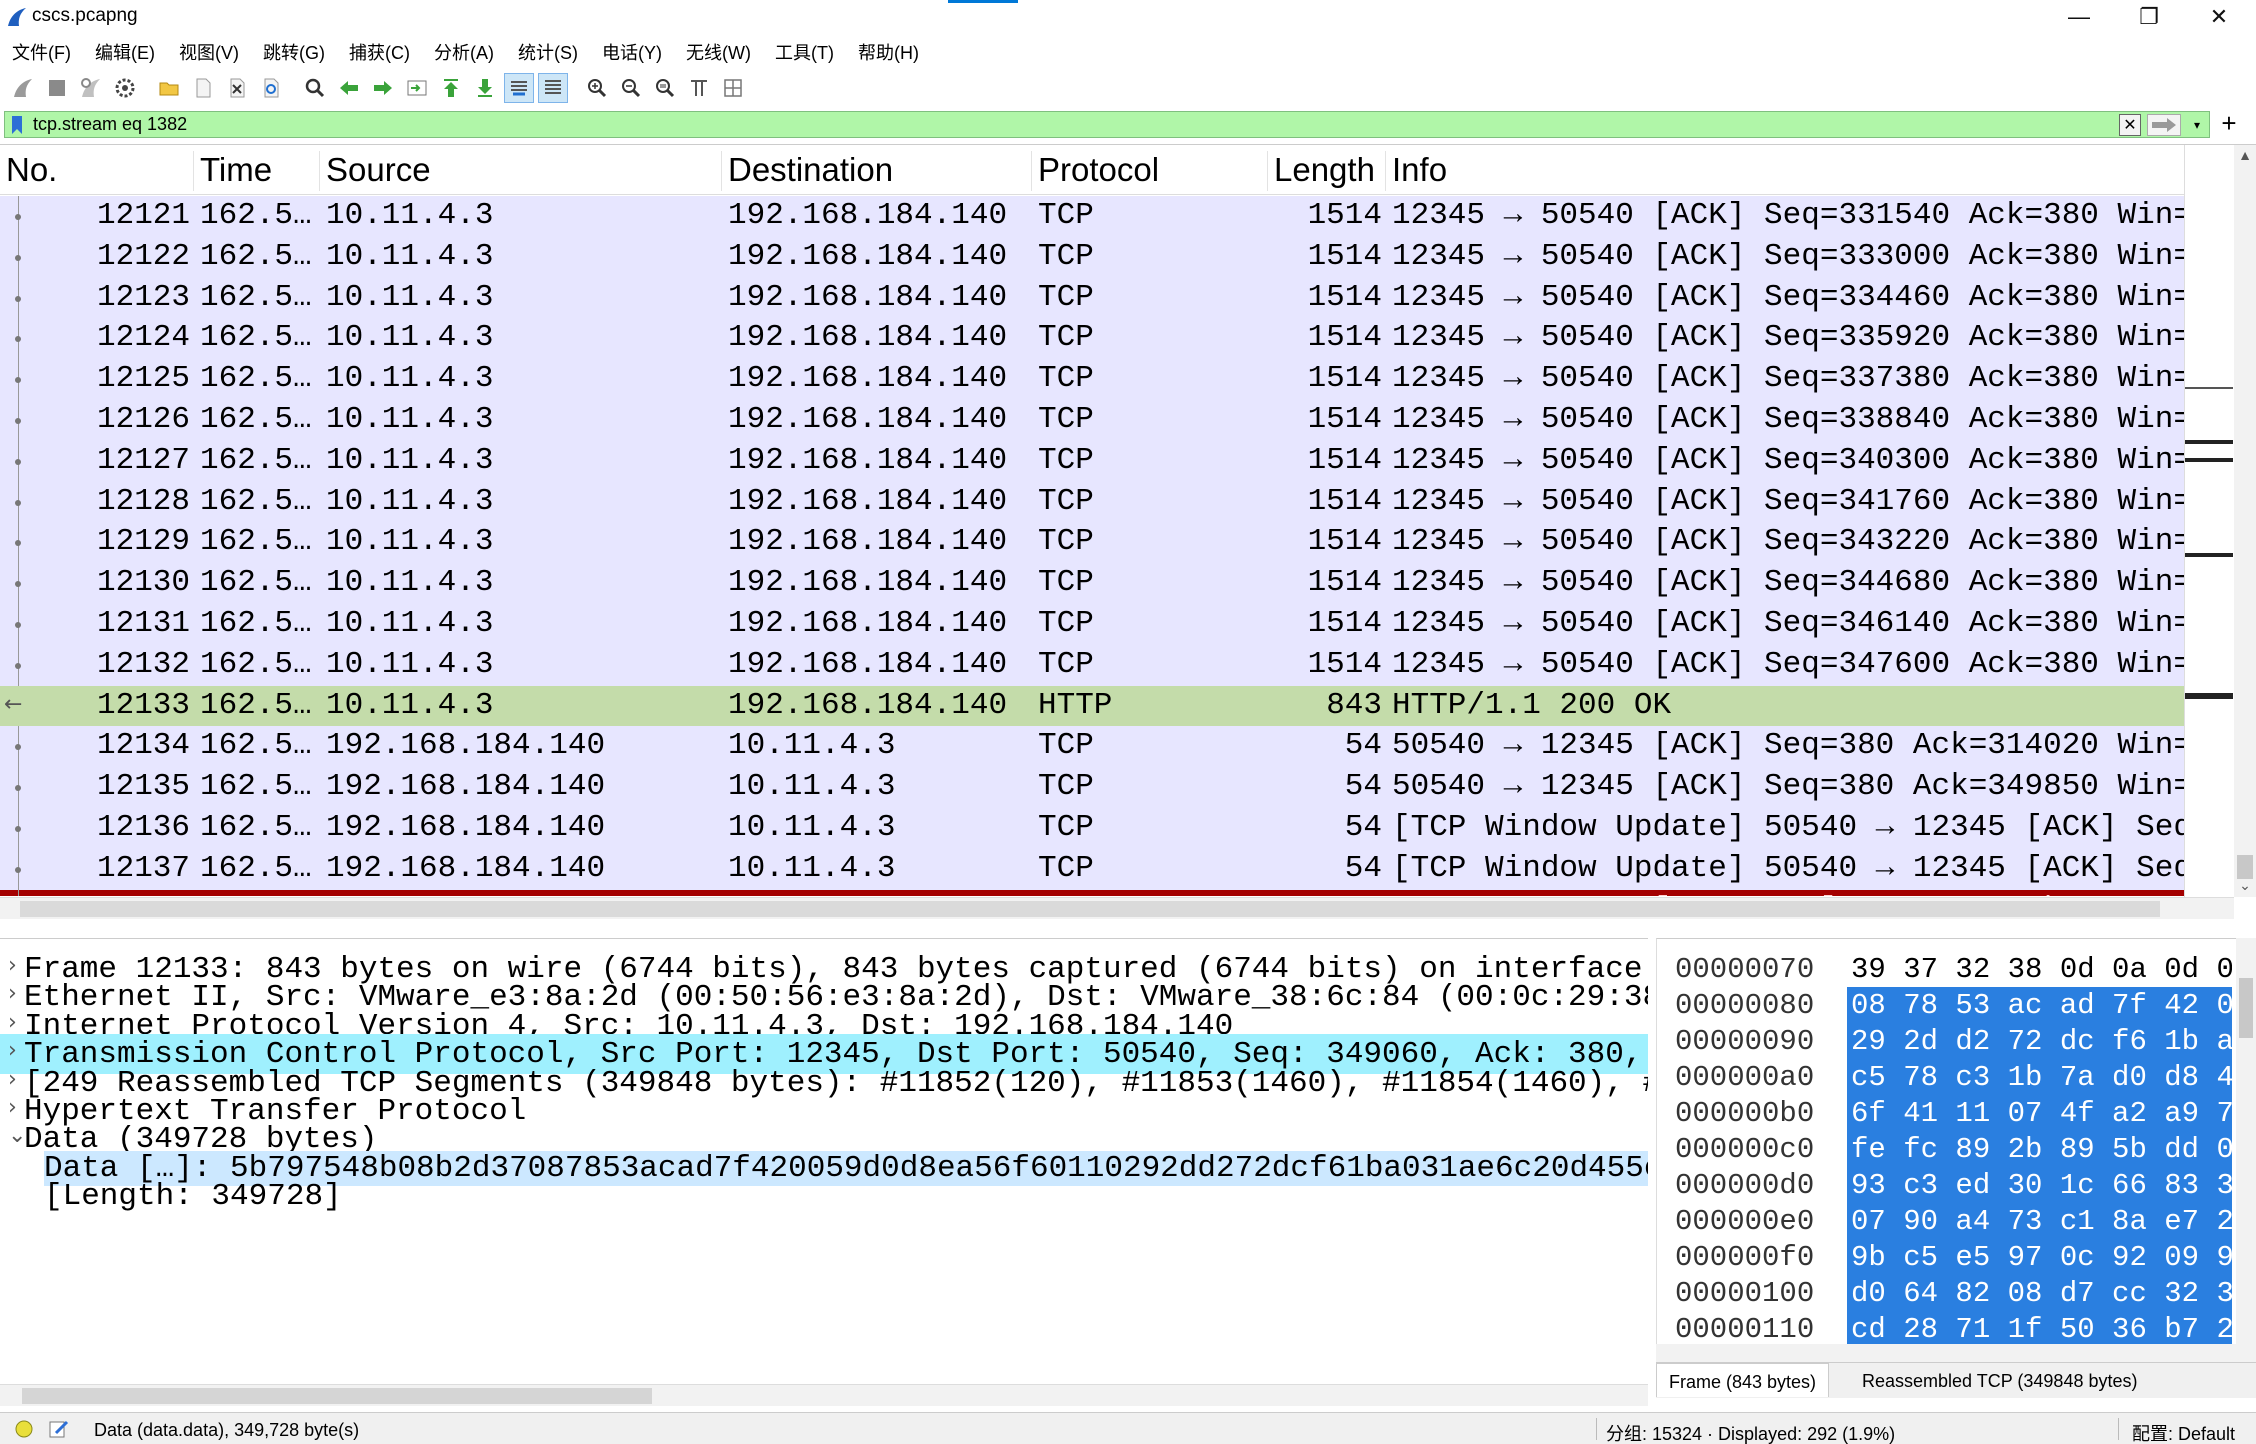  Describe the element at coordinates (209, 51) in the screenshot. I see `menu-view: 视图(V)` at that location.